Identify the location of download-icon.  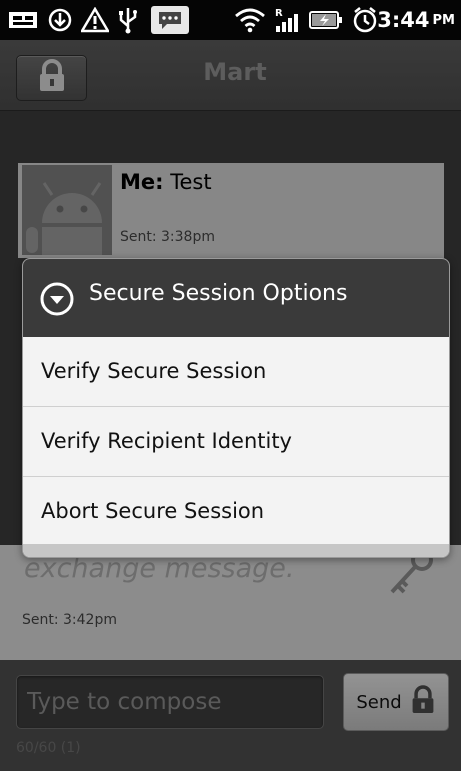
(60, 20).